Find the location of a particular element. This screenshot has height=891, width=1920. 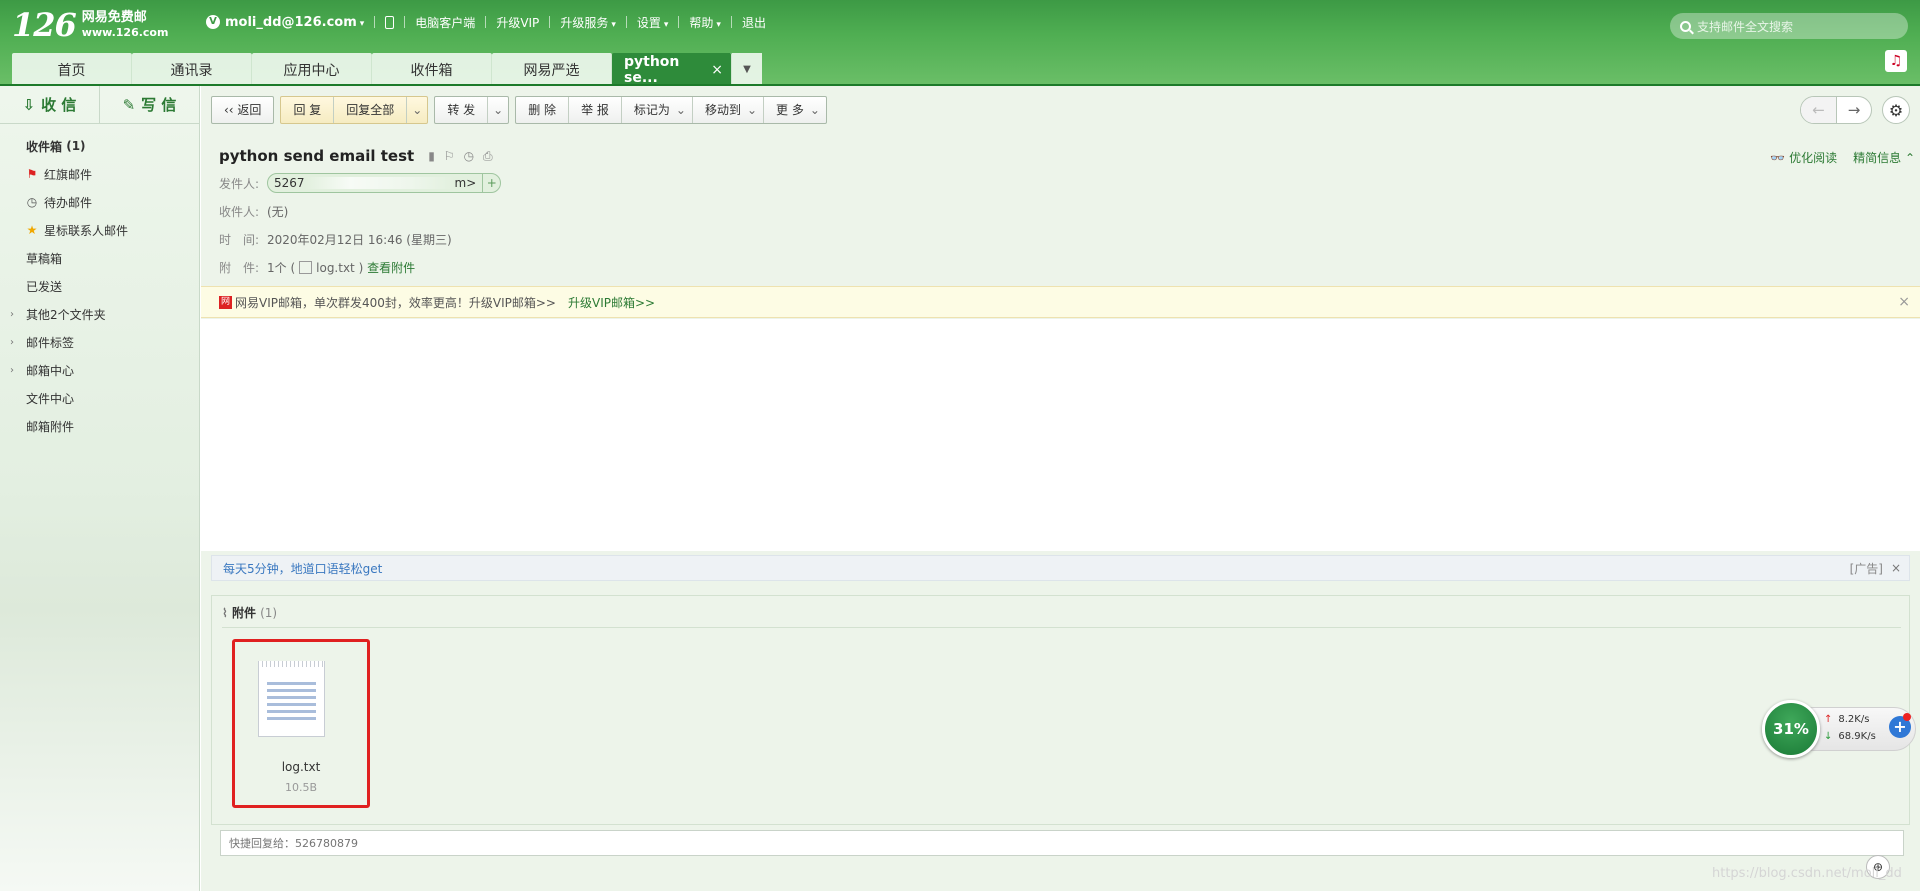

tab-app-center: 应用中心 is located at coordinates (312, 69).